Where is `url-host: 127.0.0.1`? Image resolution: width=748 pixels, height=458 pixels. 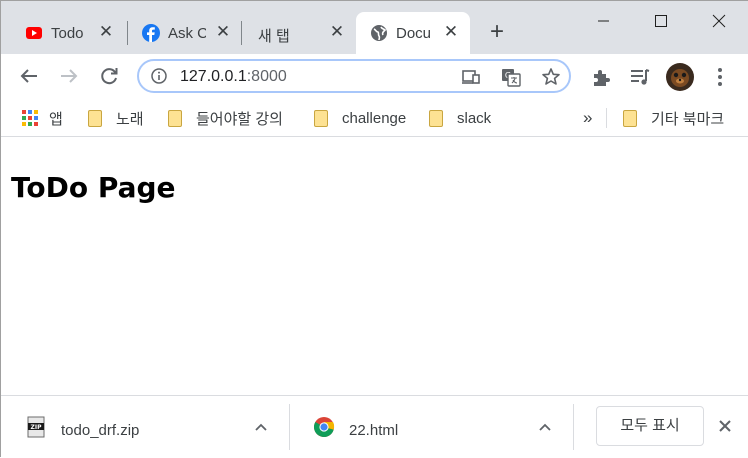
url-host: 127.0.0.1 is located at coordinates (213, 76).